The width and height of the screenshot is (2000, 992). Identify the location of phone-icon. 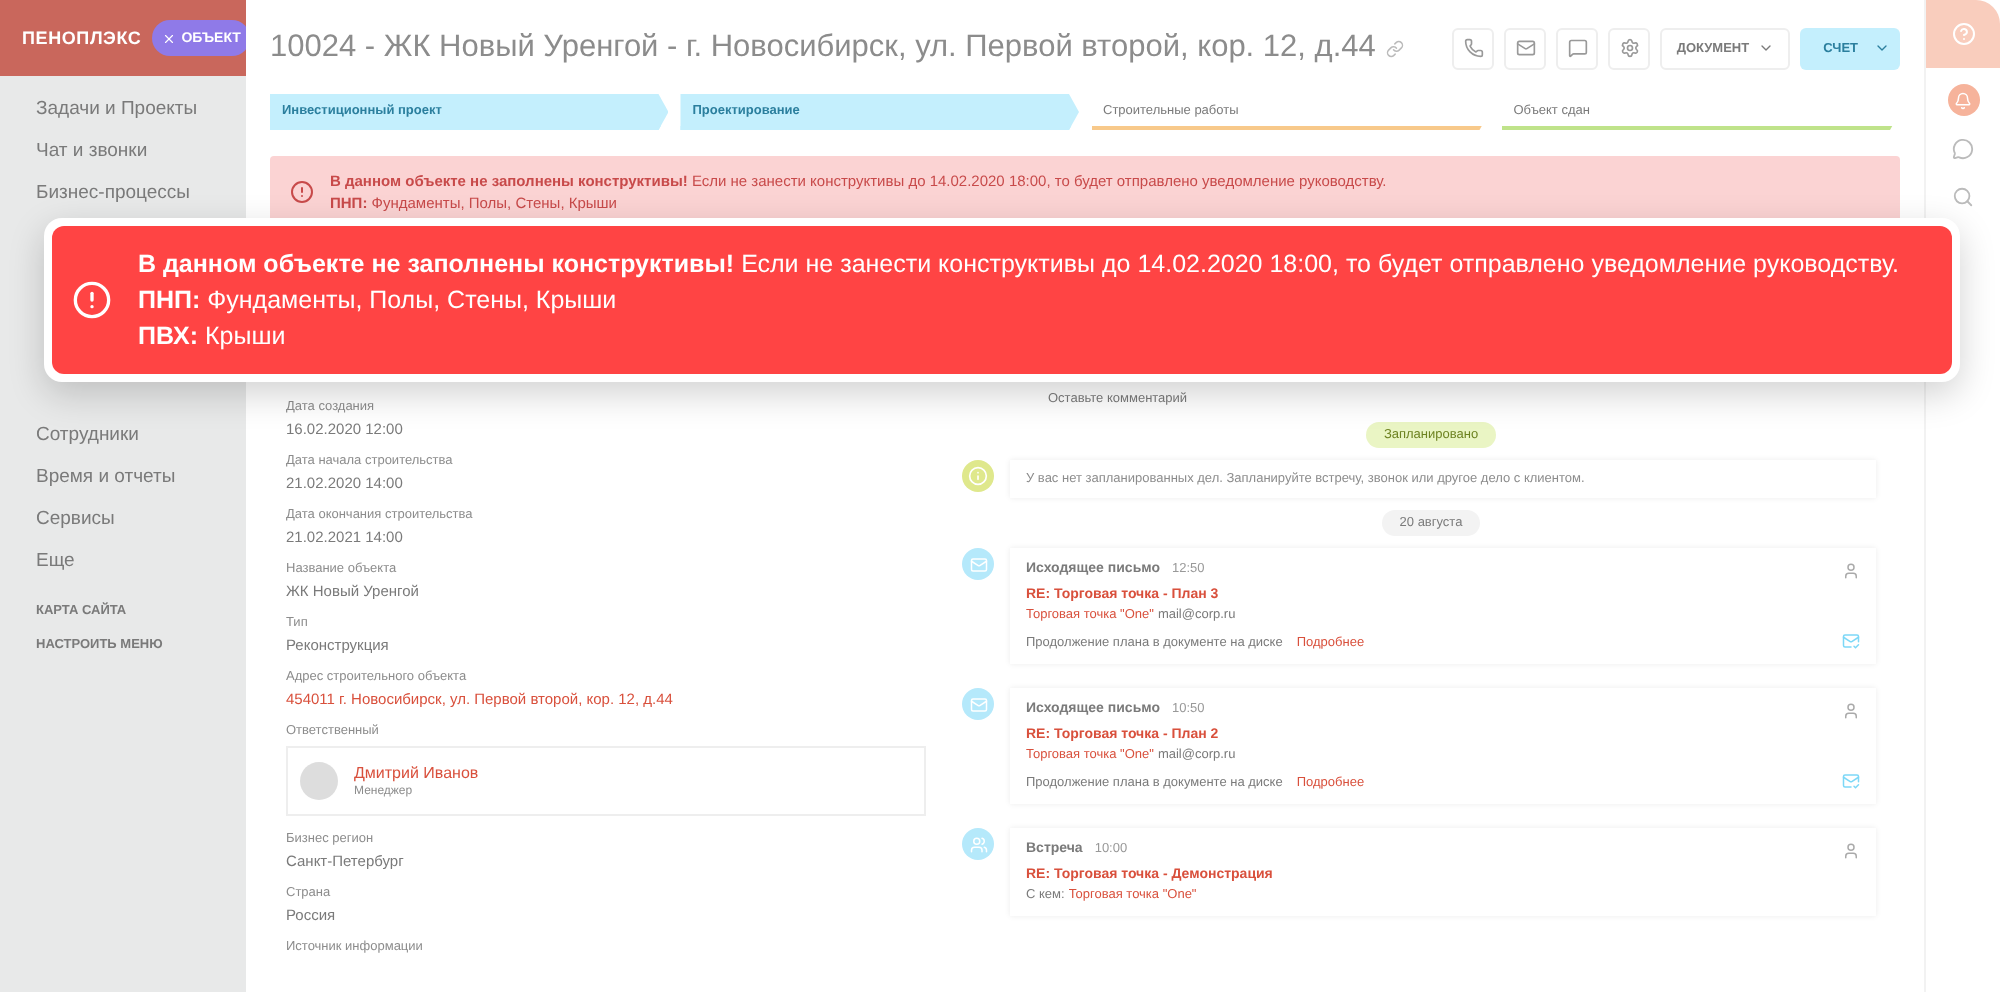
(1473, 48).